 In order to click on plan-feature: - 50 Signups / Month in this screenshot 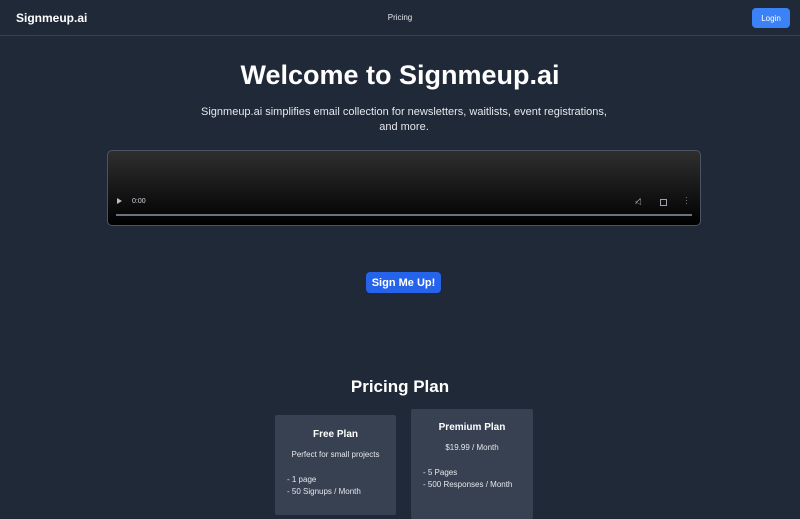, I will do `click(324, 491)`.